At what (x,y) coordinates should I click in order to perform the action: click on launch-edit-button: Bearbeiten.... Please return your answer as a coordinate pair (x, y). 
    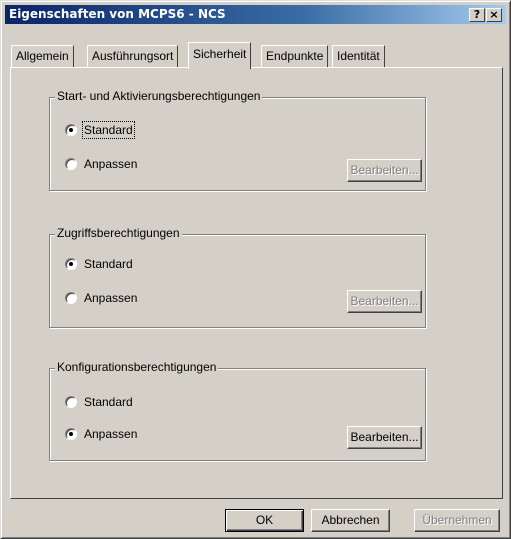
    Looking at the image, I should click on (384, 170).